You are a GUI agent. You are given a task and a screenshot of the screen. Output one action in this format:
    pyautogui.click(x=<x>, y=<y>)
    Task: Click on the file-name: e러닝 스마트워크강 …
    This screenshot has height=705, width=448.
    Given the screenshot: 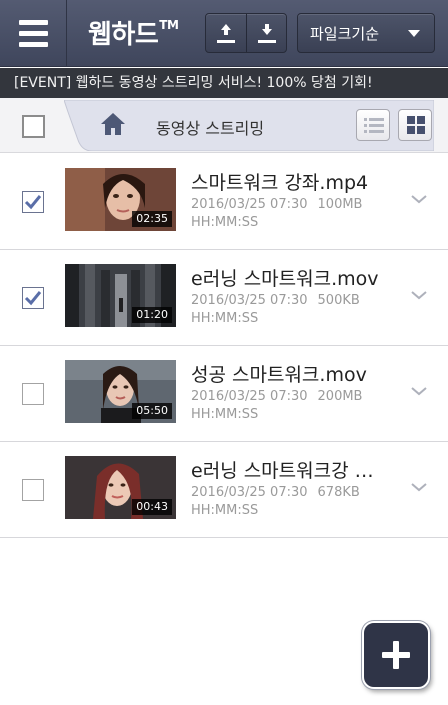 What is the action you would take?
    pyautogui.click(x=282, y=471)
    